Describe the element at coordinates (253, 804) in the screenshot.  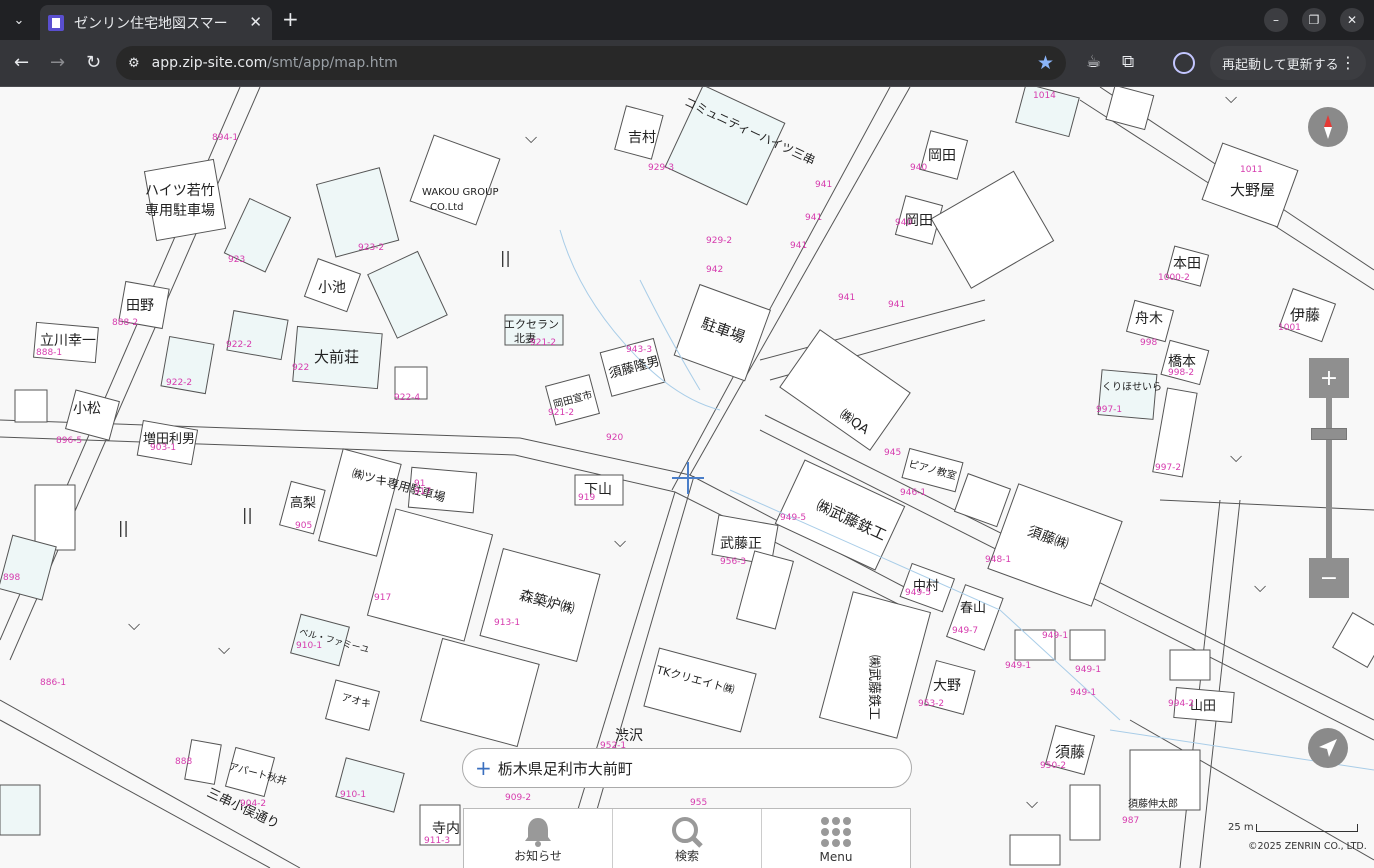
I see `svg-text: 904-2` at that location.